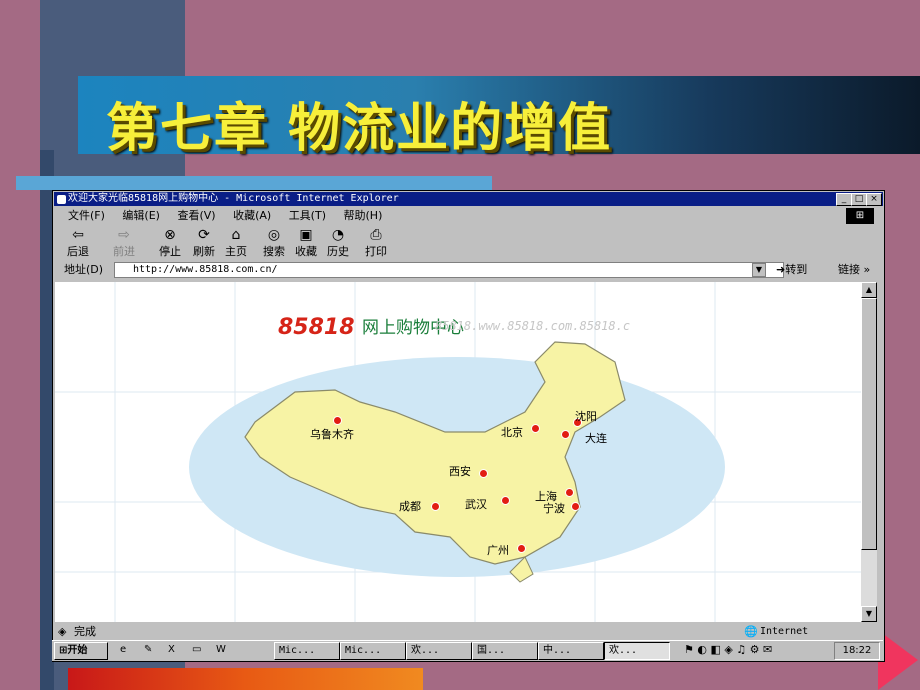 This screenshot has height=690, width=920. What do you see at coordinates (307, 215) in the screenshot?
I see `menu-tools: 工具(T)` at bounding box center [307, 215].